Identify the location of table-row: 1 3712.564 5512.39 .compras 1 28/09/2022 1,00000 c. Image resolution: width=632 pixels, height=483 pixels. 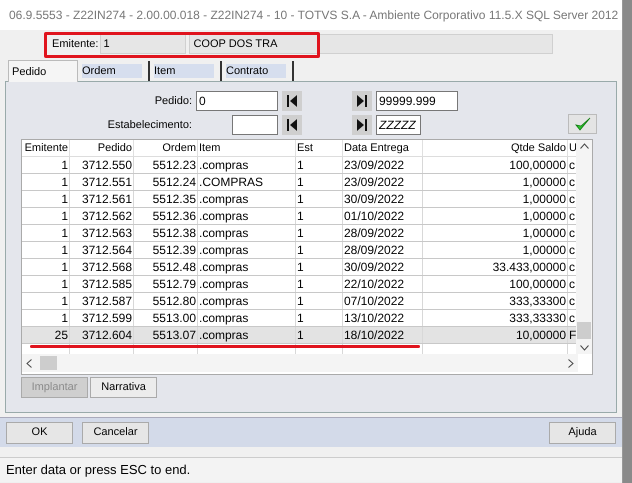
(299, 250).